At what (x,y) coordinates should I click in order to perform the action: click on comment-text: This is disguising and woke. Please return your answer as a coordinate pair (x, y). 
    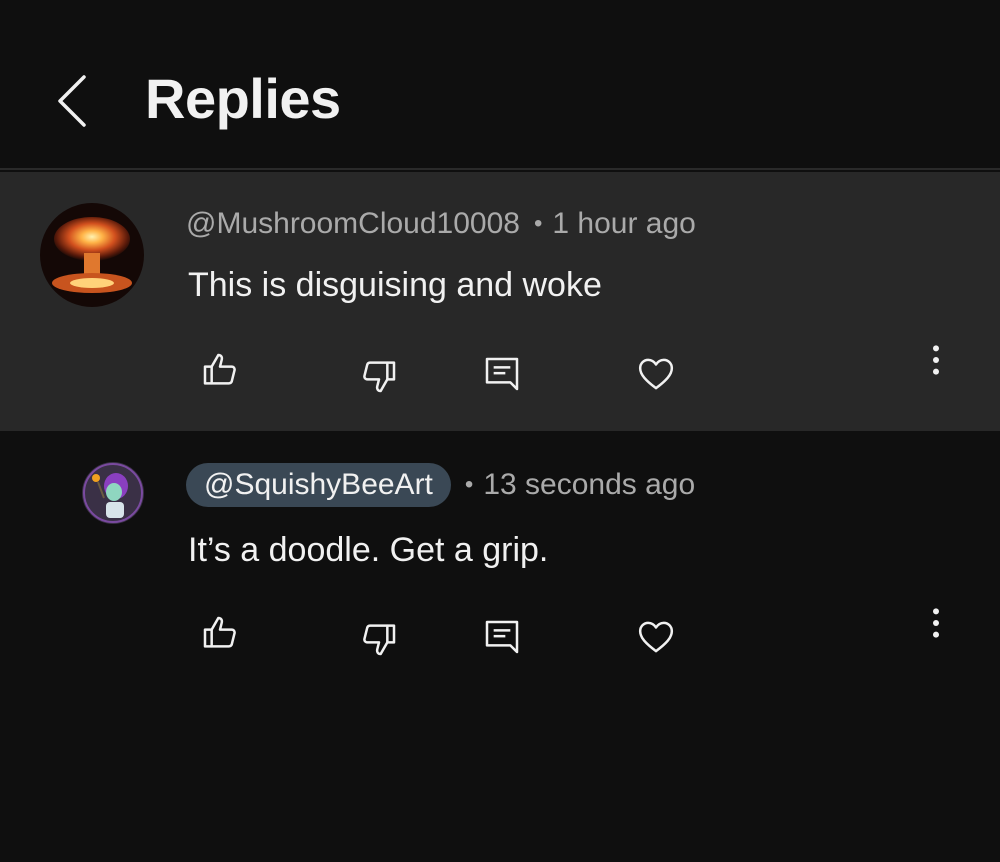
    Looking at the image, I should click on (395, 285).